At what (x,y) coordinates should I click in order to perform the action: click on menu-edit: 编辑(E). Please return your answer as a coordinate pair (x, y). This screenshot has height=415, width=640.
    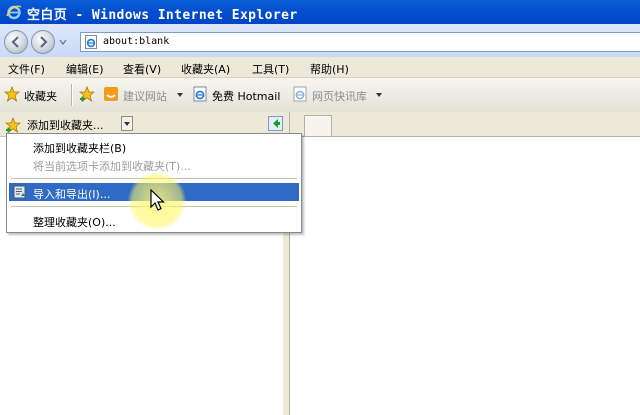
    Looking at the image, I should click on (85, 69).